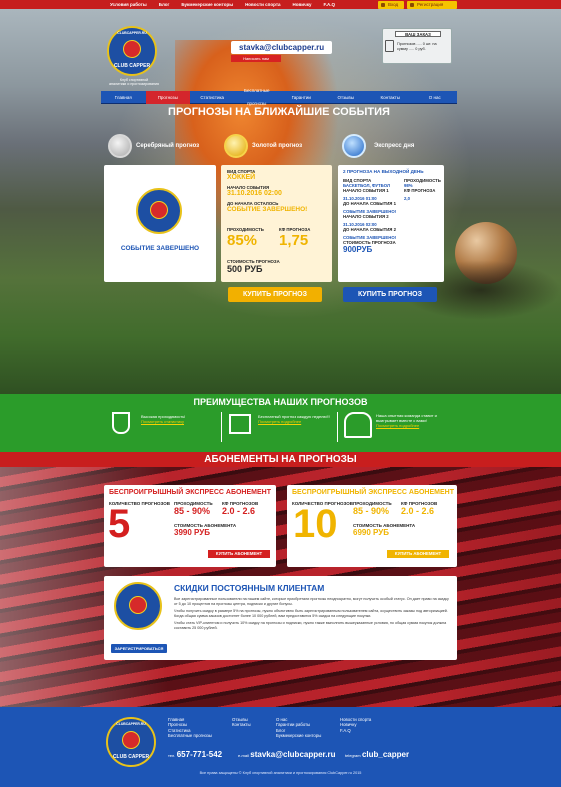 The height and width of the screenshot is (787, 561). I want to click on buy-gold-button: КУПИТЬ ПРОГНОЗ, so click(275, 294).